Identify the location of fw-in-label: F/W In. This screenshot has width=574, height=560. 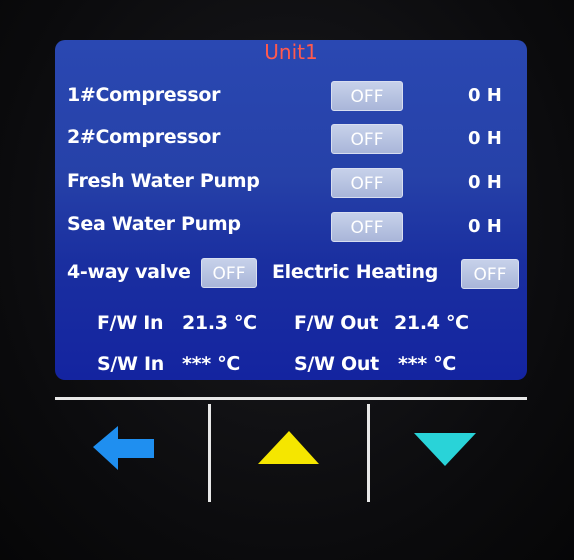
(130, 323).